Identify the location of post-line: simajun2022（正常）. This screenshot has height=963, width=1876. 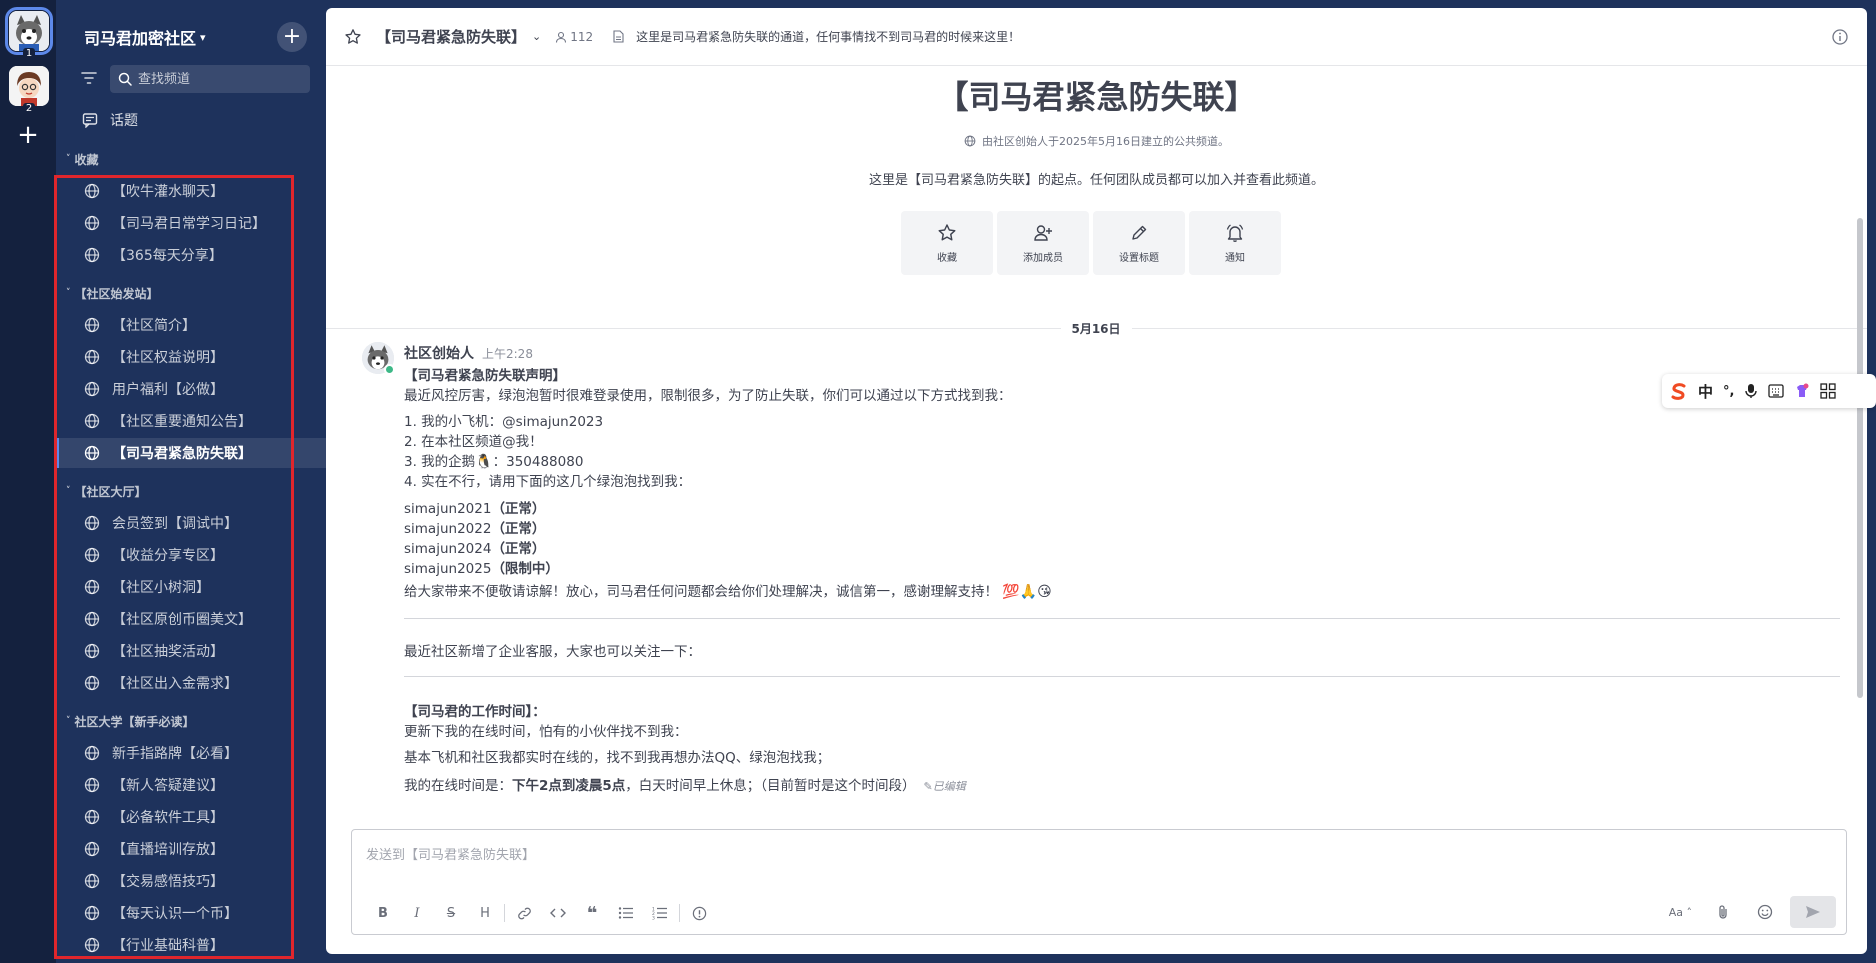
(474, 527).